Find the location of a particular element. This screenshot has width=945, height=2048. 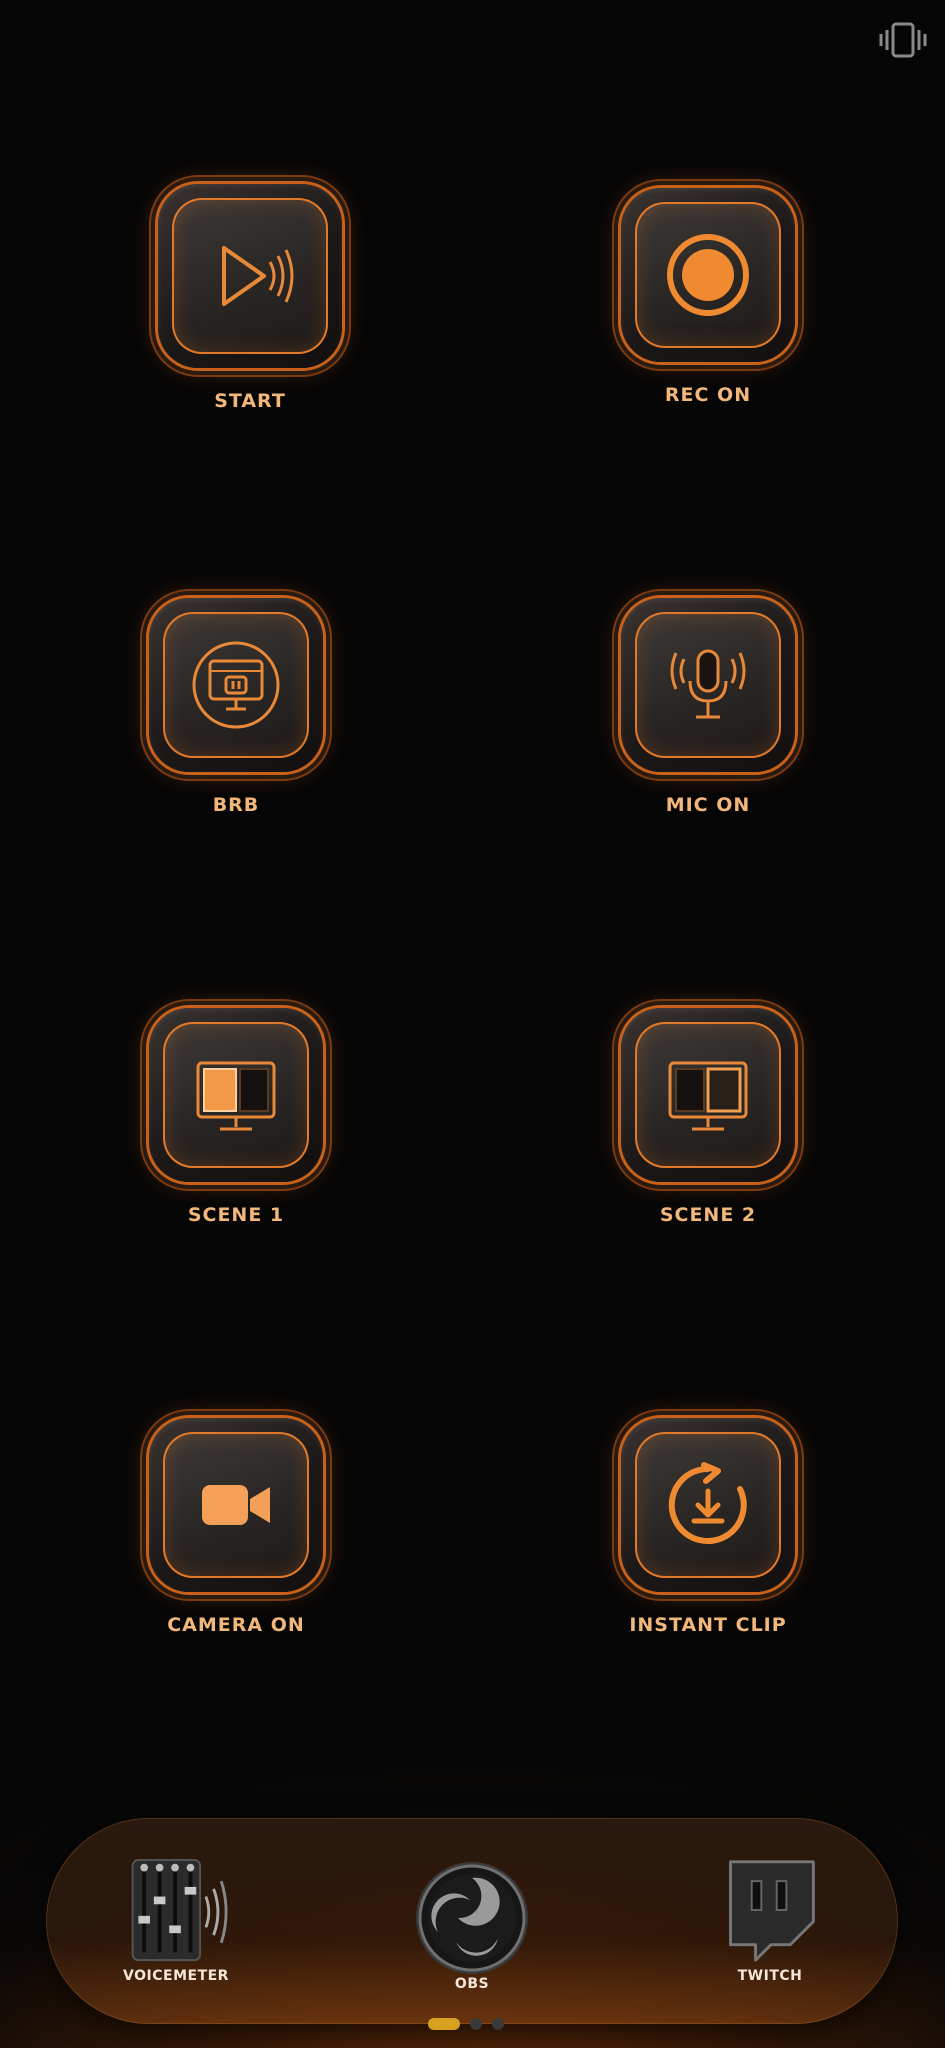

app-dock: VOICEMETER OBS TWITCH is located at coordinates (472, 1921).